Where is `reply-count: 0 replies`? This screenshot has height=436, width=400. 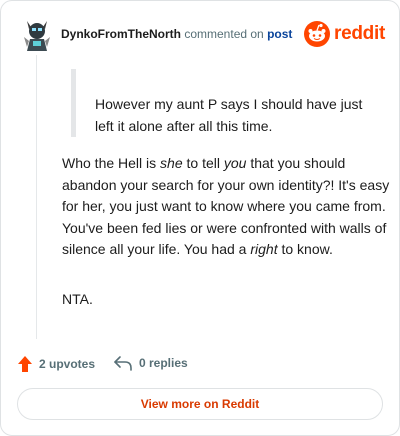 reply-count: 0 replies is located at coordinates (163, 363).